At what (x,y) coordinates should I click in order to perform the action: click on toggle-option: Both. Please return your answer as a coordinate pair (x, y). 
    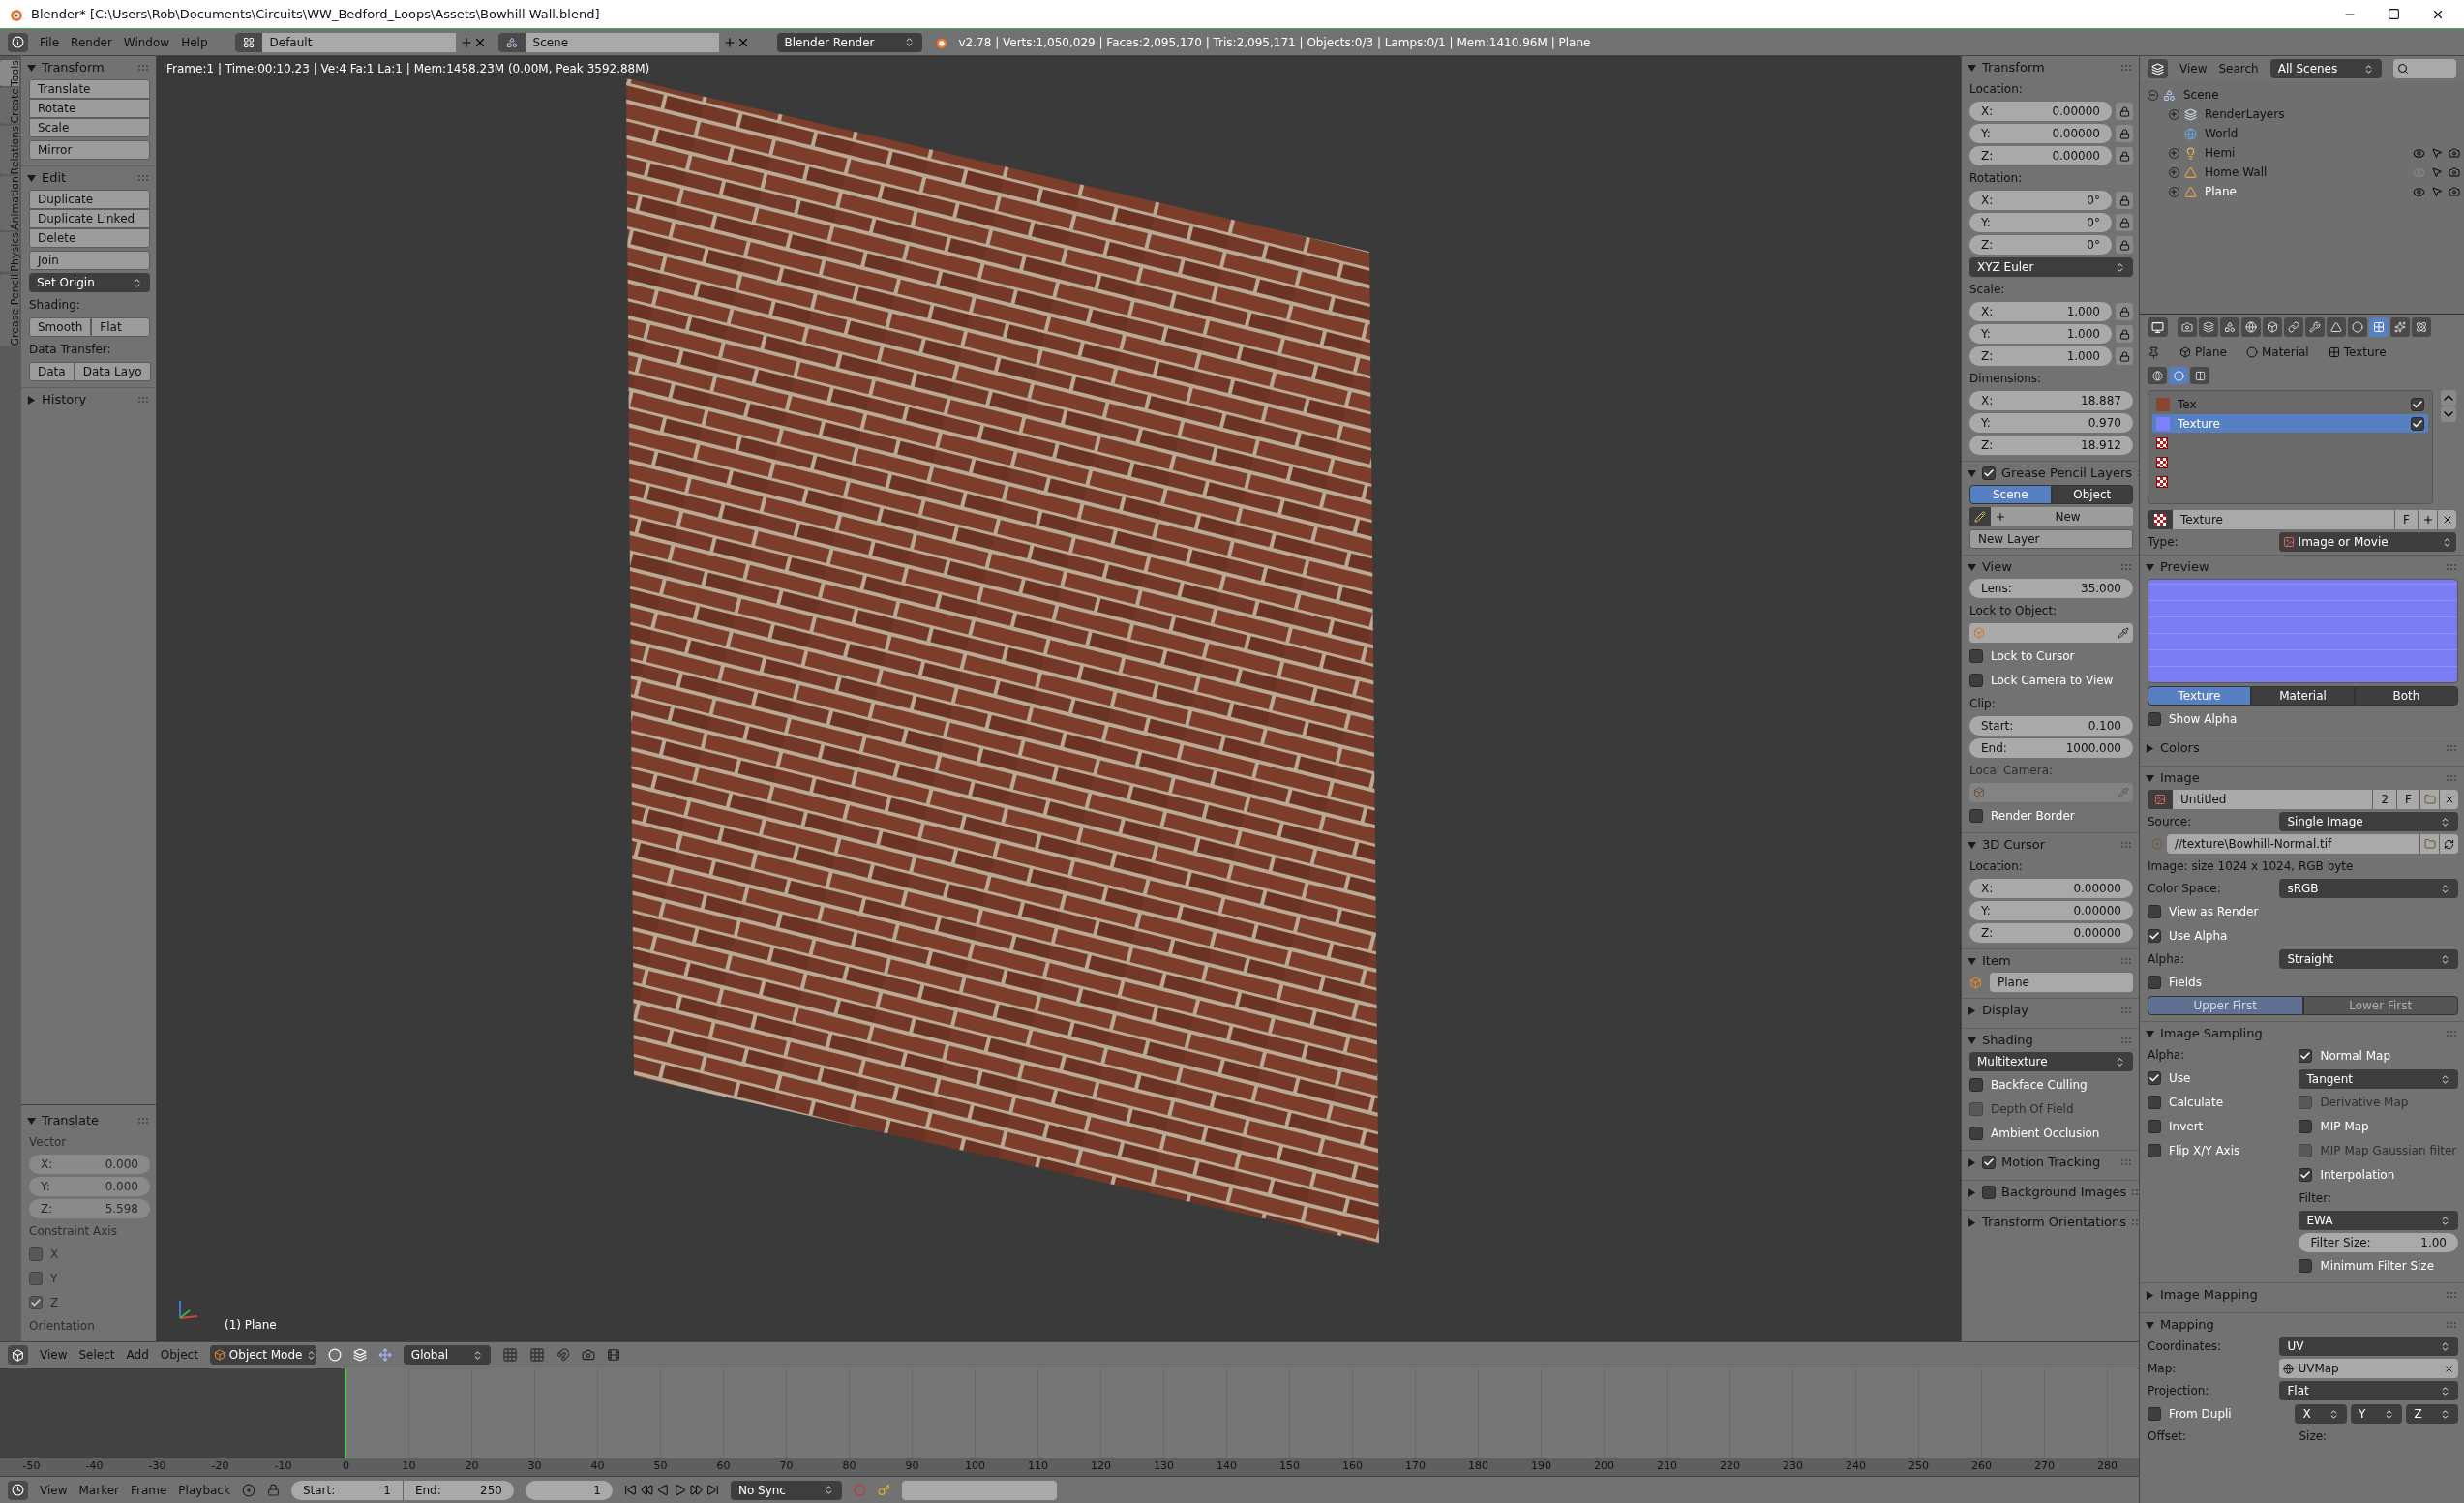
    Looking at the image, I should click on (2406, 696).